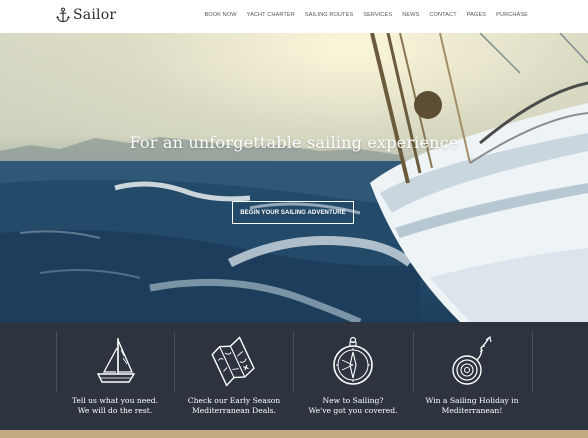 The width and height of the screenshot is (588, 438). I want to click on feature-line: Check our Early Season, so click(234, 400).